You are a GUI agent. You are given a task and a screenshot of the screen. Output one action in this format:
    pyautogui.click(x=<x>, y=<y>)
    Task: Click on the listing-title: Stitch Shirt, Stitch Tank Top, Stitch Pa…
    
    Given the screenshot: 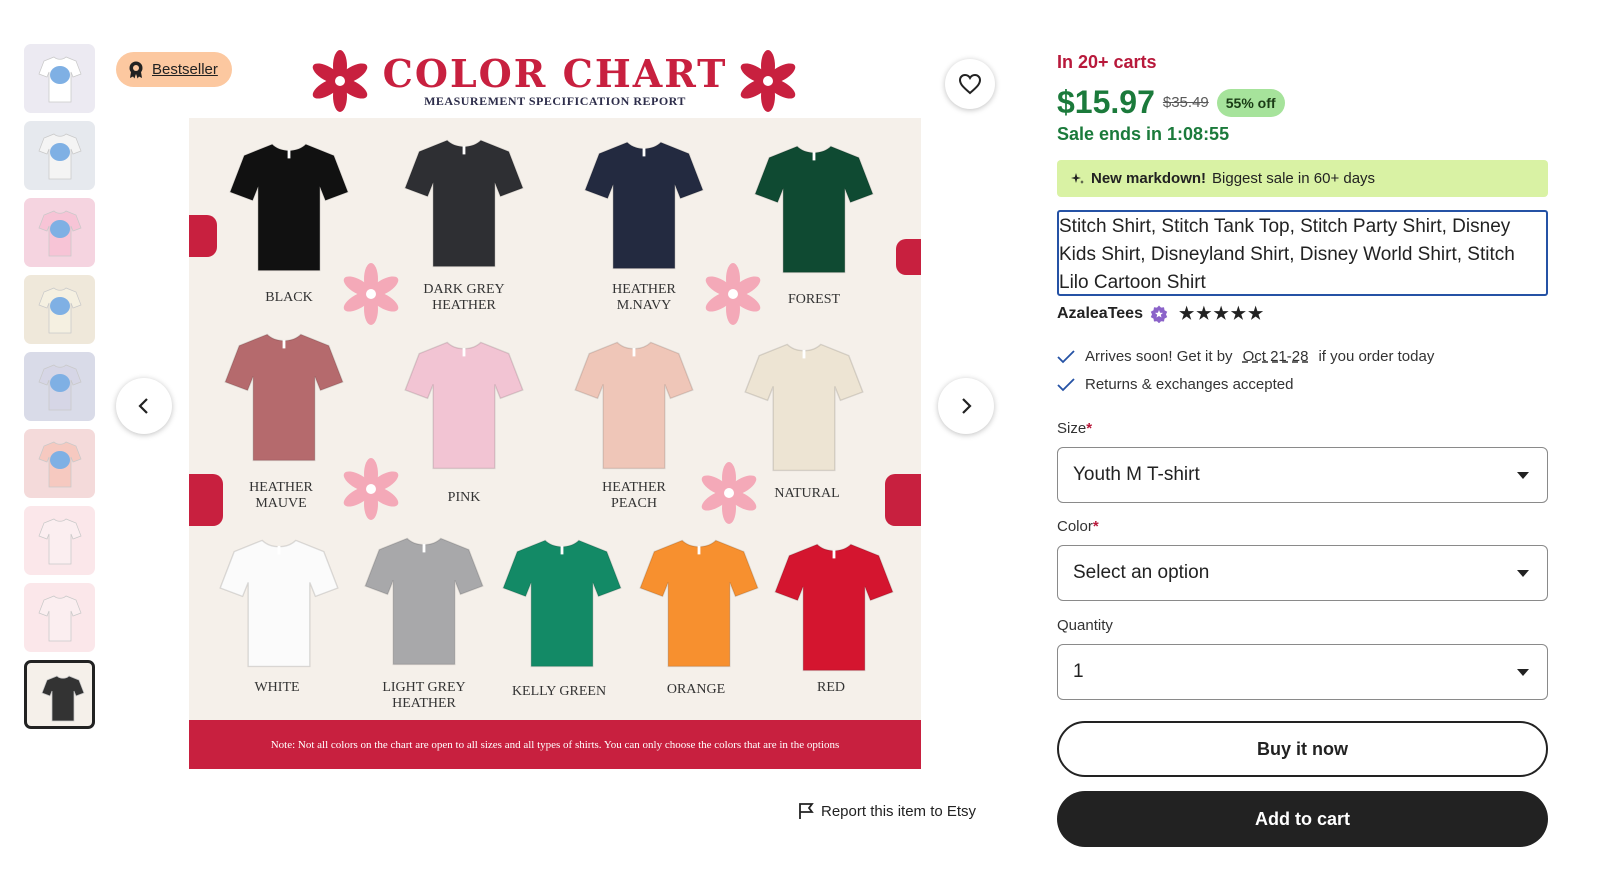 What is the action you would take?
    pyautogui.click(x=1302, y=253)
    